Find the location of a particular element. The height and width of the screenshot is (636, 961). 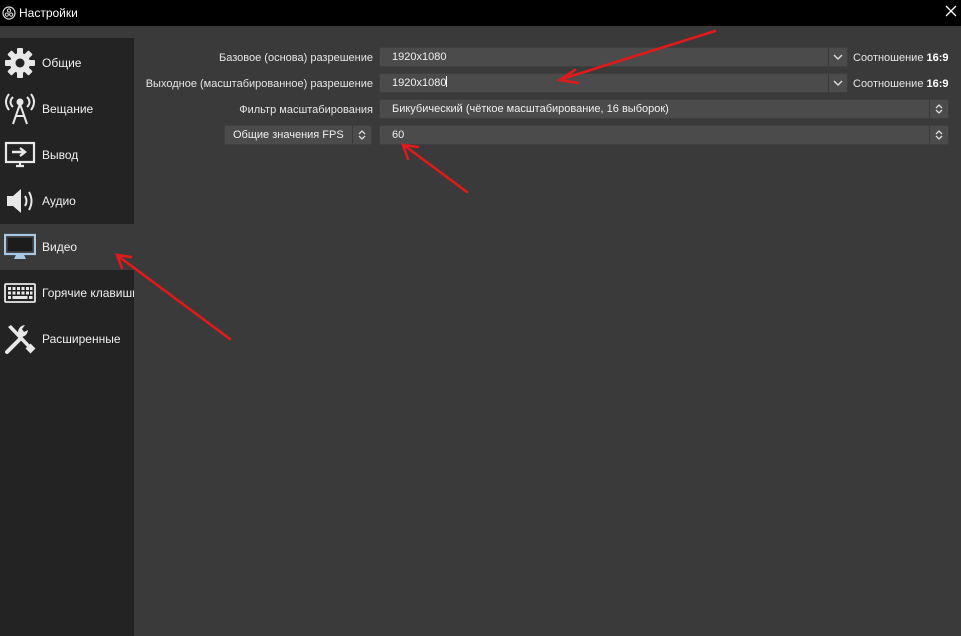

title-bar: Настройки is located at coordinates (480, 13).